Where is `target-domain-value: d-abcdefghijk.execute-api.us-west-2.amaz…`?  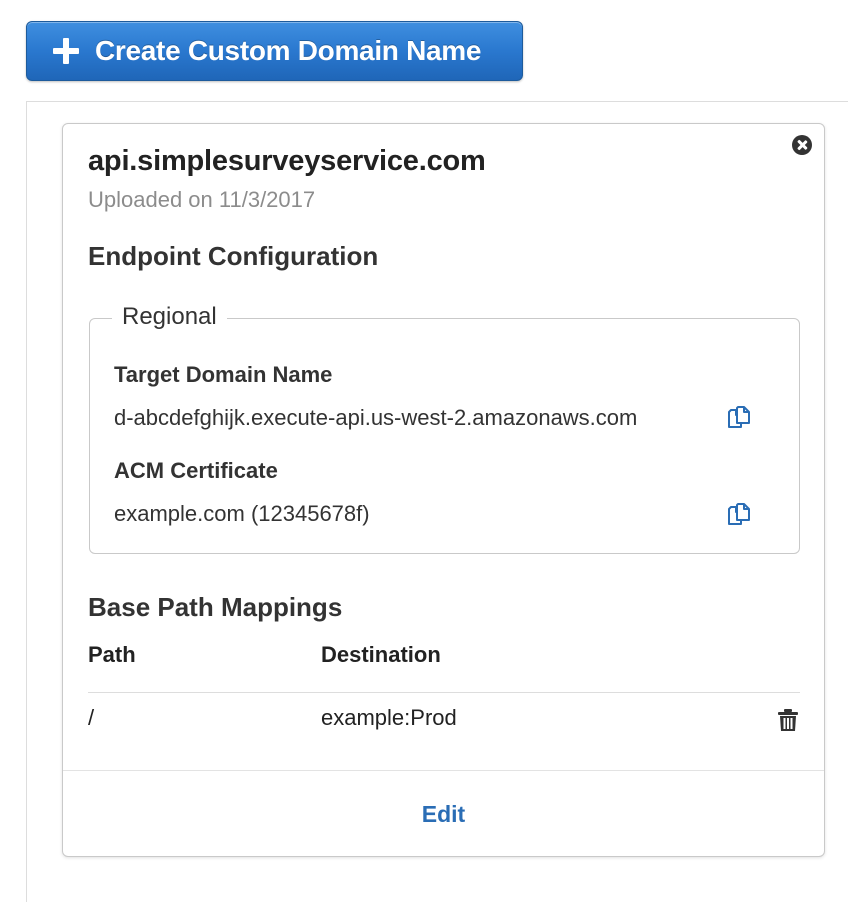
target-domain-value: d-abcdefghijk.execute-api.us-west-2.amaz… is located at coordinates (376, 417).